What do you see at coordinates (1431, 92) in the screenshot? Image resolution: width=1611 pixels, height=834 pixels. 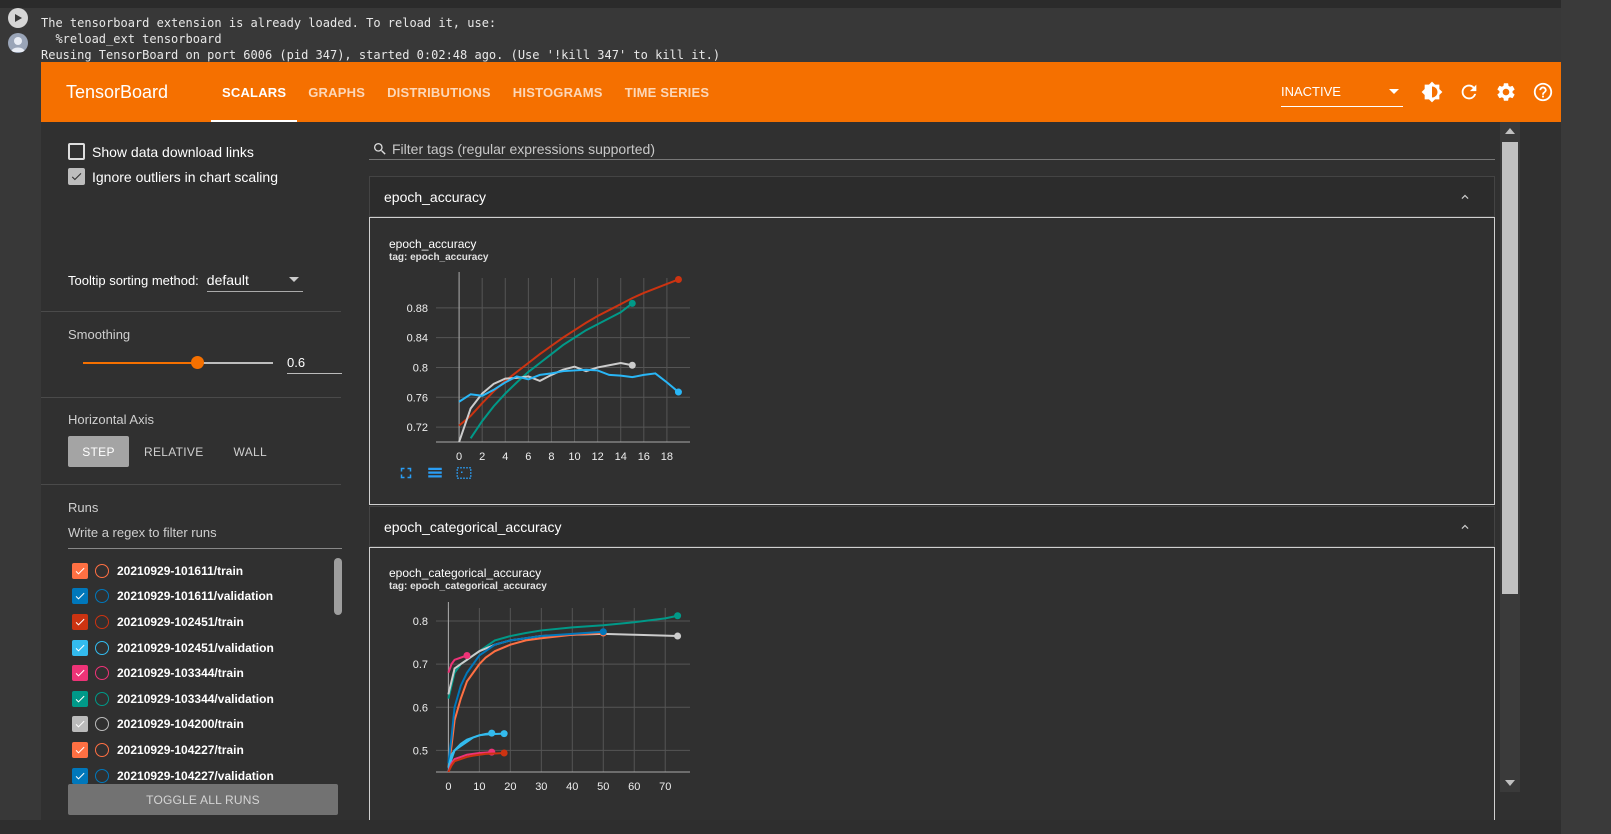 I see `brightness-icon` at bounding box center [1431, 92].